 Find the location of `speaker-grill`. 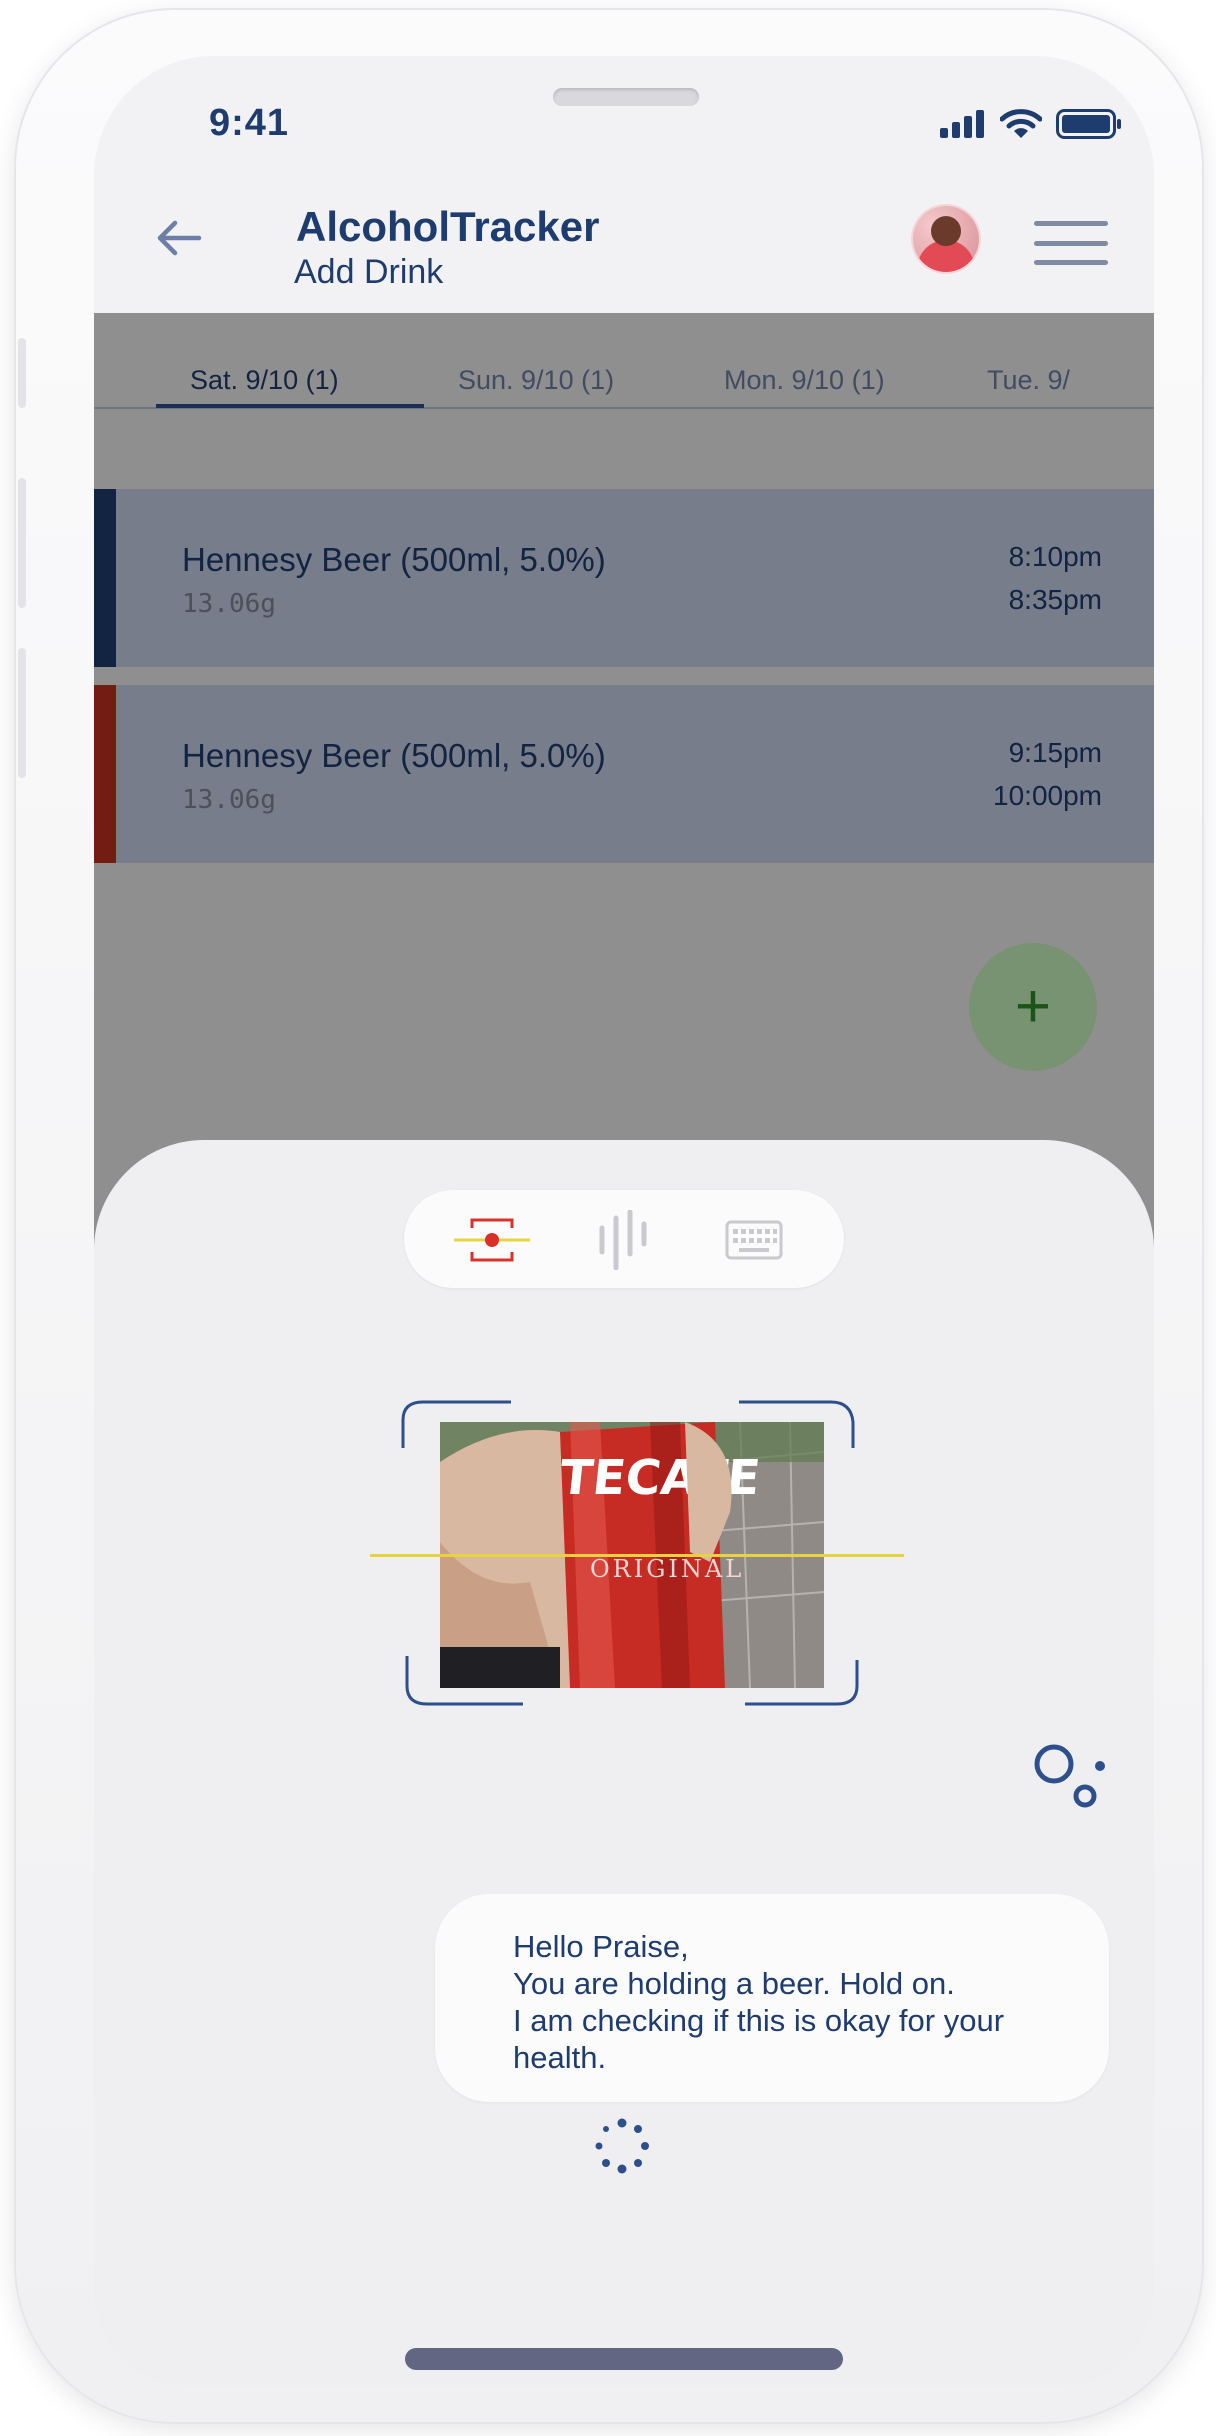

speaker-grill is located at coordinates (626, 97).